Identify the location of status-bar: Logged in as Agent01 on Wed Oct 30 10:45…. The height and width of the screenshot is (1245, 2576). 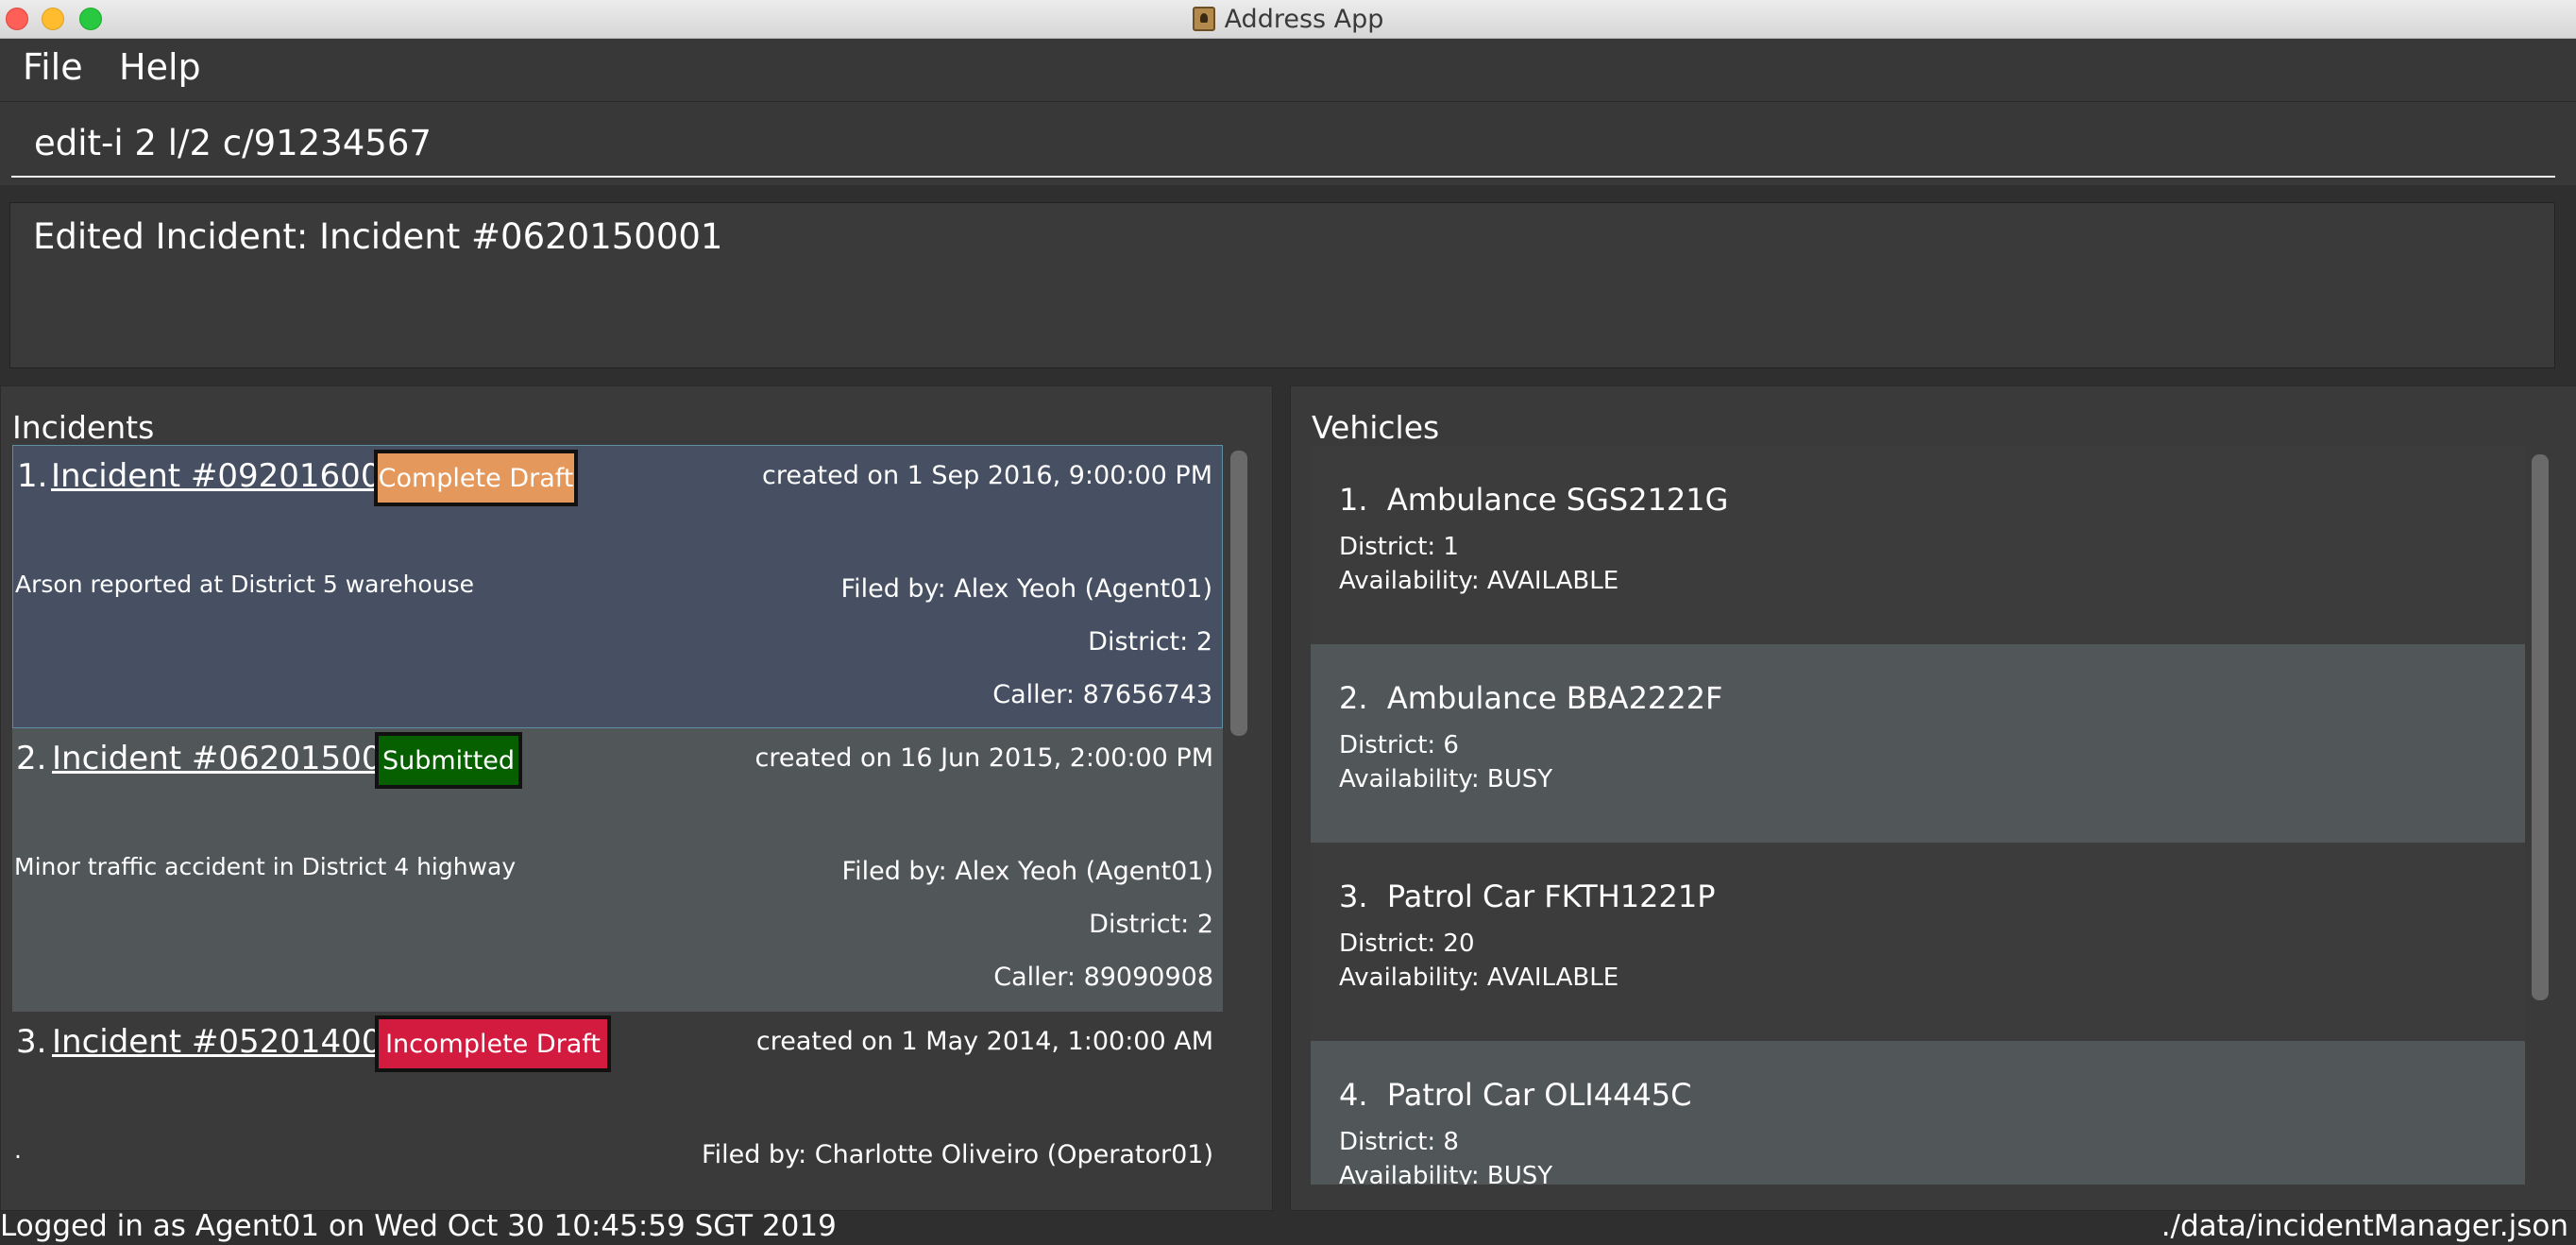
(1288, 1227).